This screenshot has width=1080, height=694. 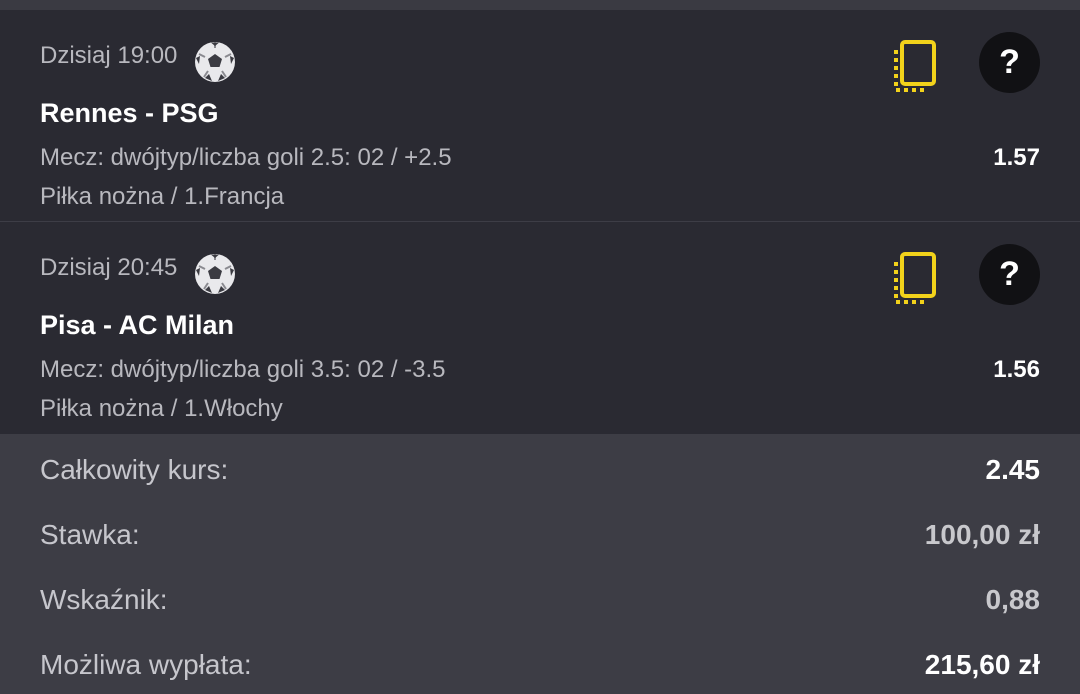 What do you see at coordinates (1016, 157) in the screenshot?
I see `bet-odd: 1.57` at bounding box center [1016, 157].